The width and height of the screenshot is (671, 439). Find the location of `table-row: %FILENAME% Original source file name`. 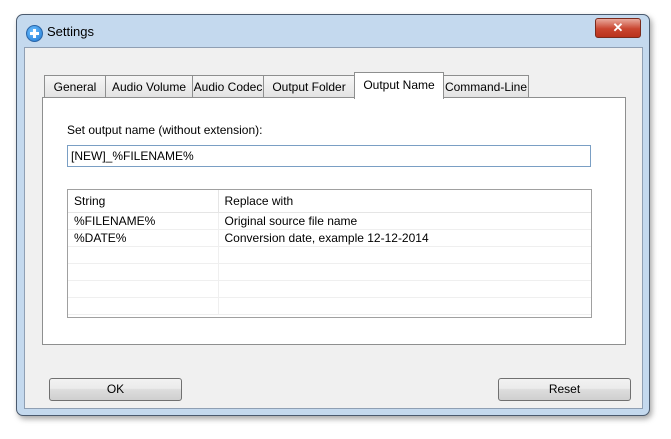

table-row: %FILENAME% Original source file name is located at coordinates (329, 221).